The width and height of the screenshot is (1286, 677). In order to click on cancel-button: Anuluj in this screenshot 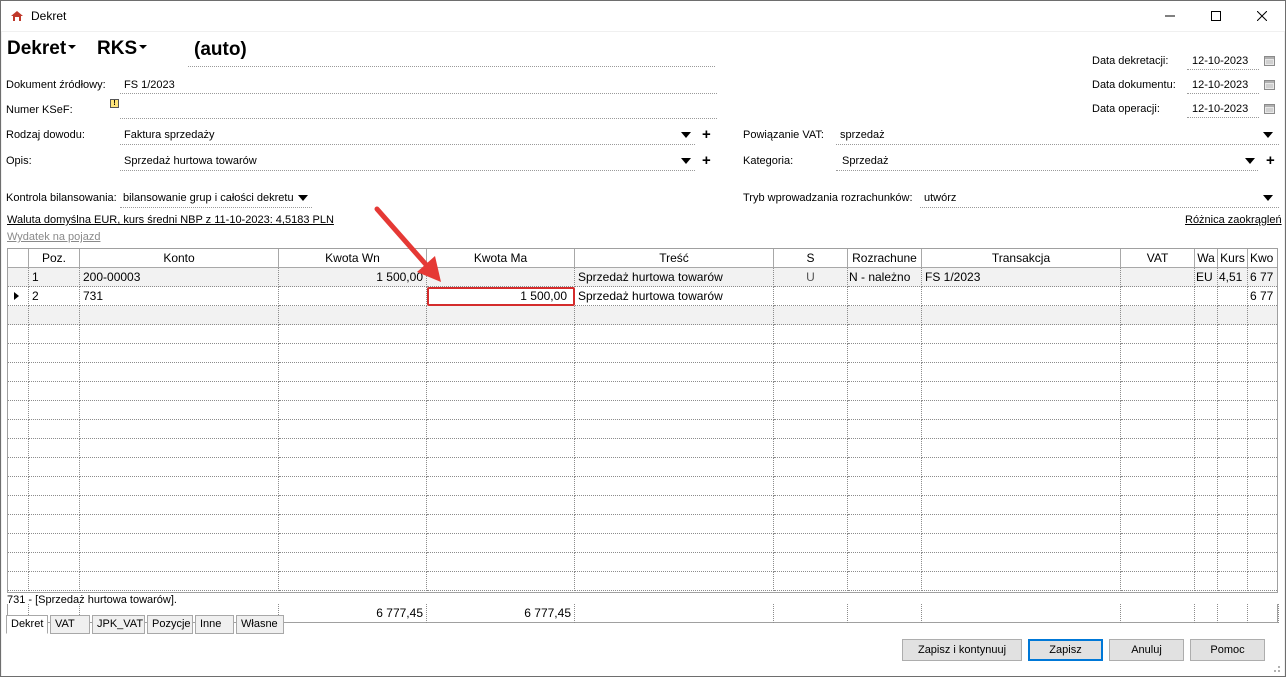, I will do `click(1146, 650)`.